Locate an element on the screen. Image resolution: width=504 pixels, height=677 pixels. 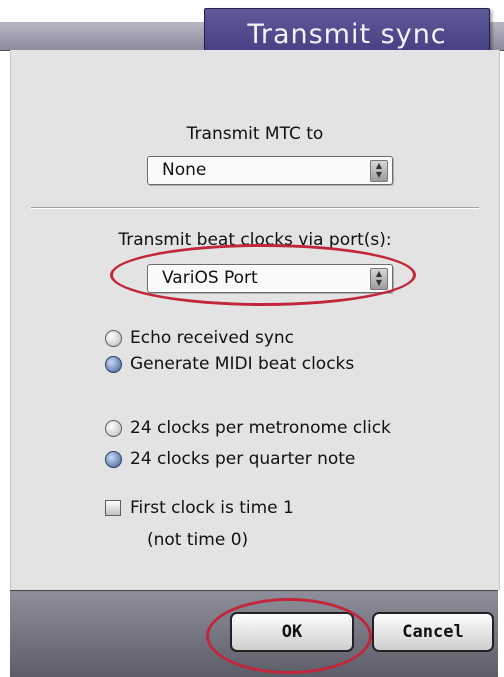
checkbox-icon is located at coordinates (113, 508).